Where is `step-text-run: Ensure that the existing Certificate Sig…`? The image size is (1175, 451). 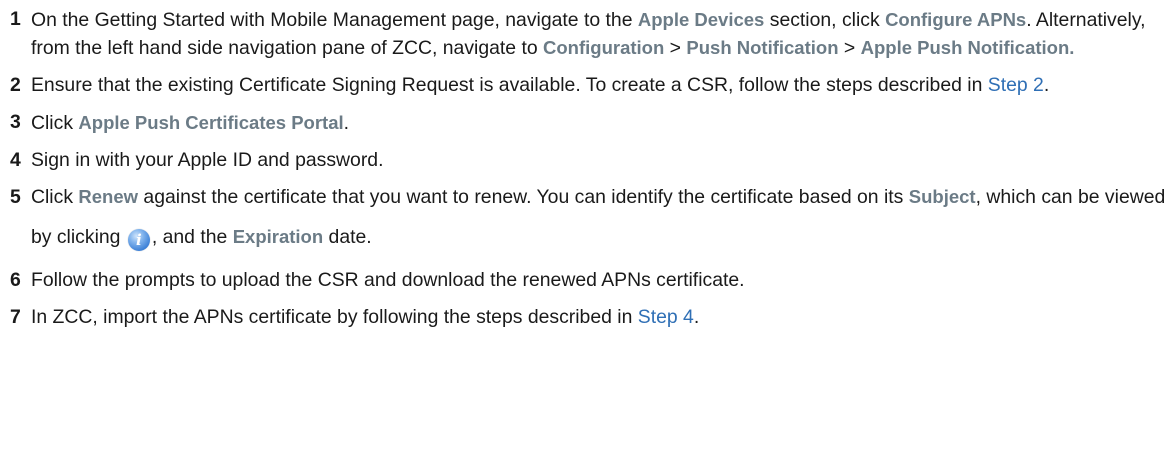
step-text-run: Ensure that the existing Certificate Sig… is located at coordinates (509, 85).